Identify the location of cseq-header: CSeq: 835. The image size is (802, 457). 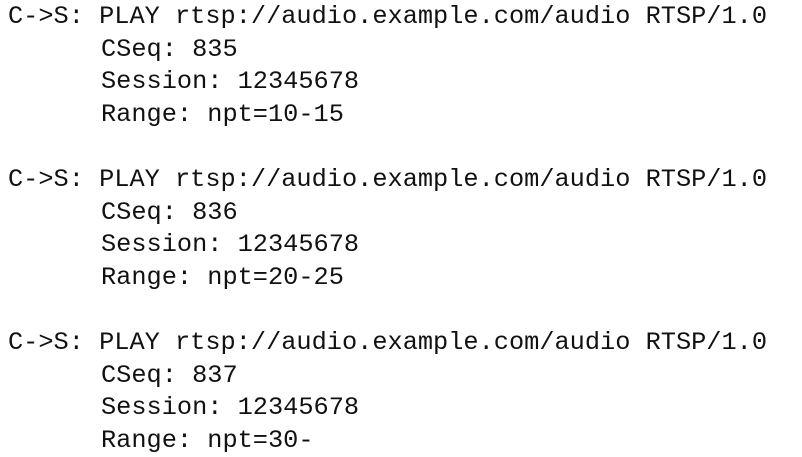
(169, 49).